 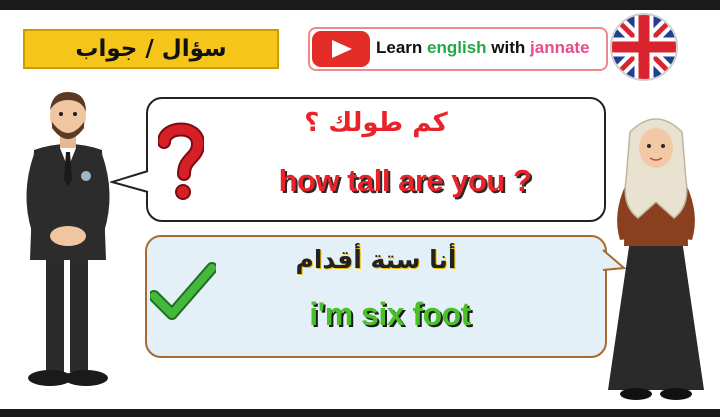 What do you see at coordinates (405, 180) in the screenshot?
I see `question-english: how tall are you ?` at bounding box center [405, 180].